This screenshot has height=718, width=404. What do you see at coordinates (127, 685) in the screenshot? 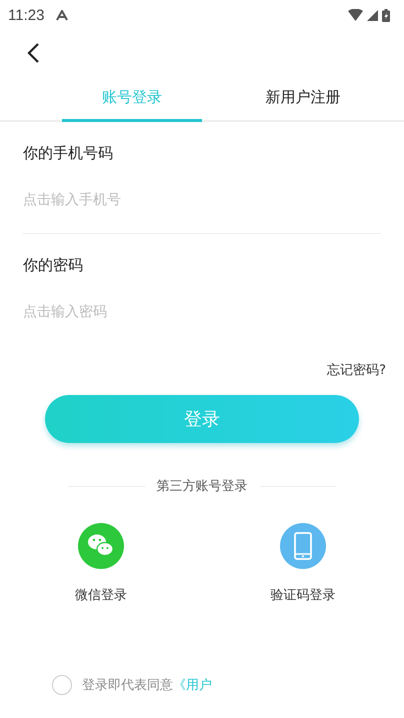
I see `agreement-text: 登录即代表同意` at bounding box center [127, 685].